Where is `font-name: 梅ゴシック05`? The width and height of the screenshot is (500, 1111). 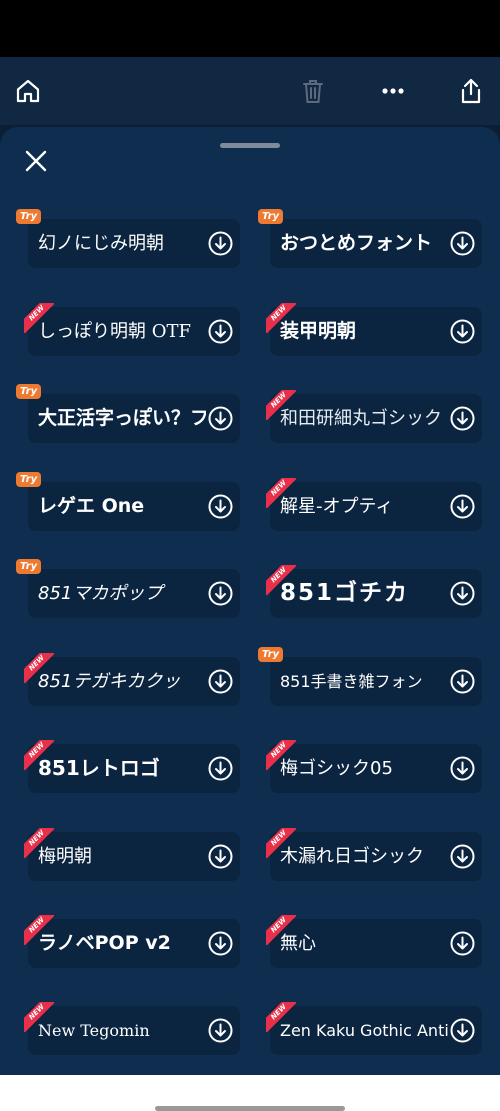
font-name: 梅ゴシック05 is located at coordinates (336, 768).